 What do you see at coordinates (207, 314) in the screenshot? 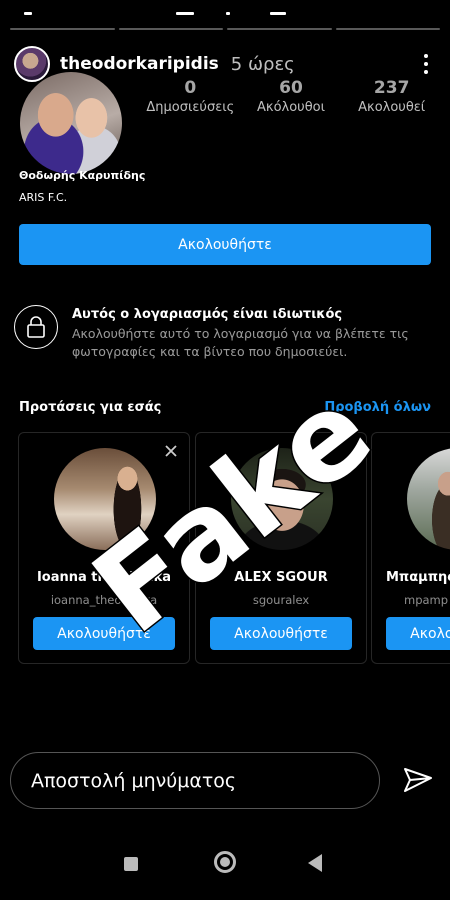
I see `private-title: Αυτός ο λογαριασμός είναι ιδιωτικός` at bounding box center [207, 314].